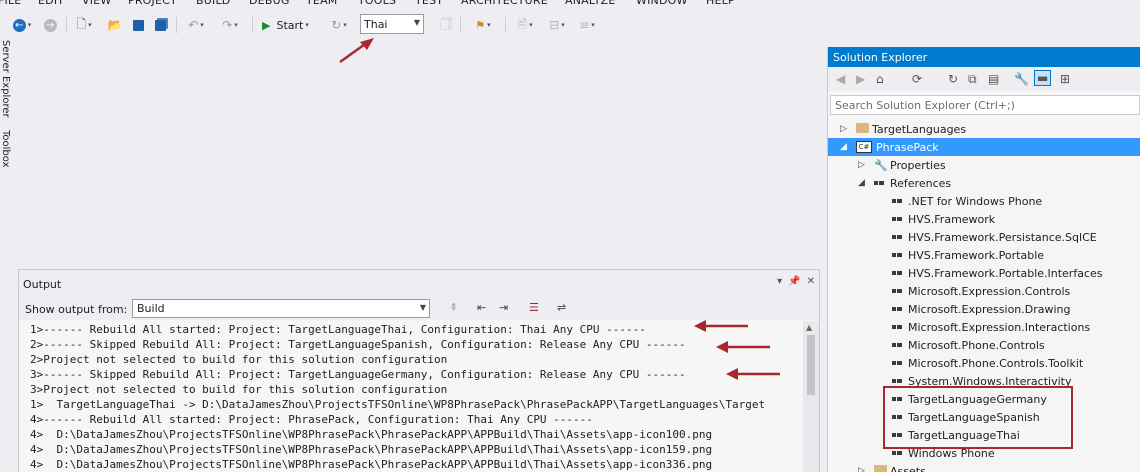  I want to click on tree-item: Microsoft.Expression.Drawing, so click(984, 309).